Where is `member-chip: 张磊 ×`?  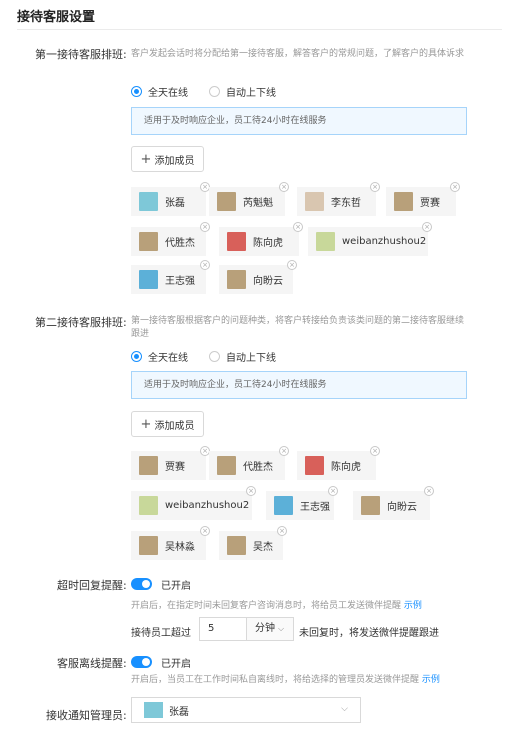 member-chip: 张磊 × is located at coordinates (170, 199).